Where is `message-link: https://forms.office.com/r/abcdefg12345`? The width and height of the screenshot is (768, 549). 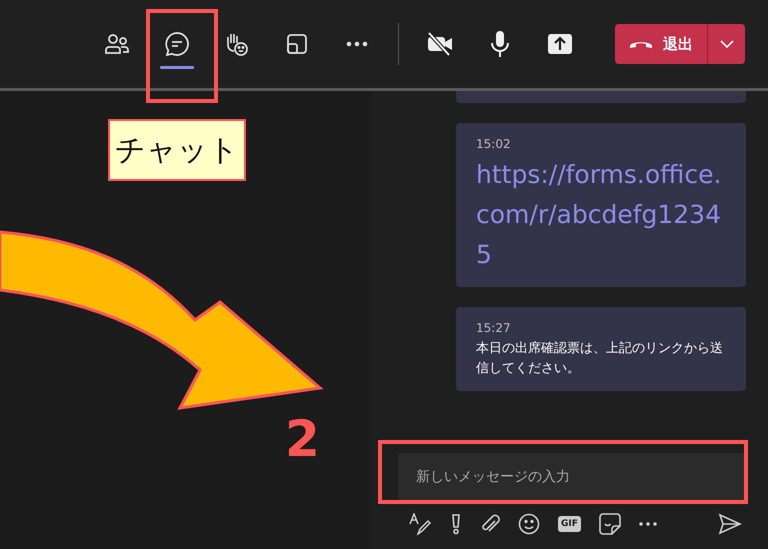
message-link: https://forms.office.com/r/abcdefg12345 is located at coordinates (601, 215).